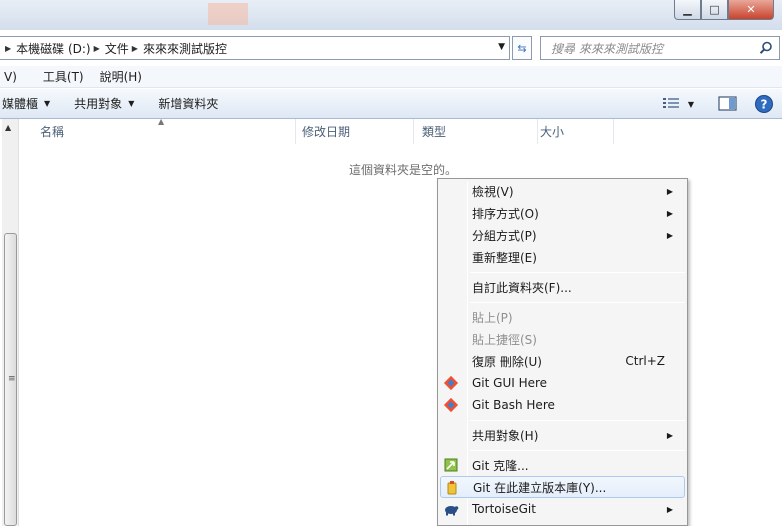 The image size is (782, 526). I want to click on address-bar: ▶ 本機磁碟 (D:) ▶ 文件 ▶ 來來來測試版控 ▼, so click(255, 48).